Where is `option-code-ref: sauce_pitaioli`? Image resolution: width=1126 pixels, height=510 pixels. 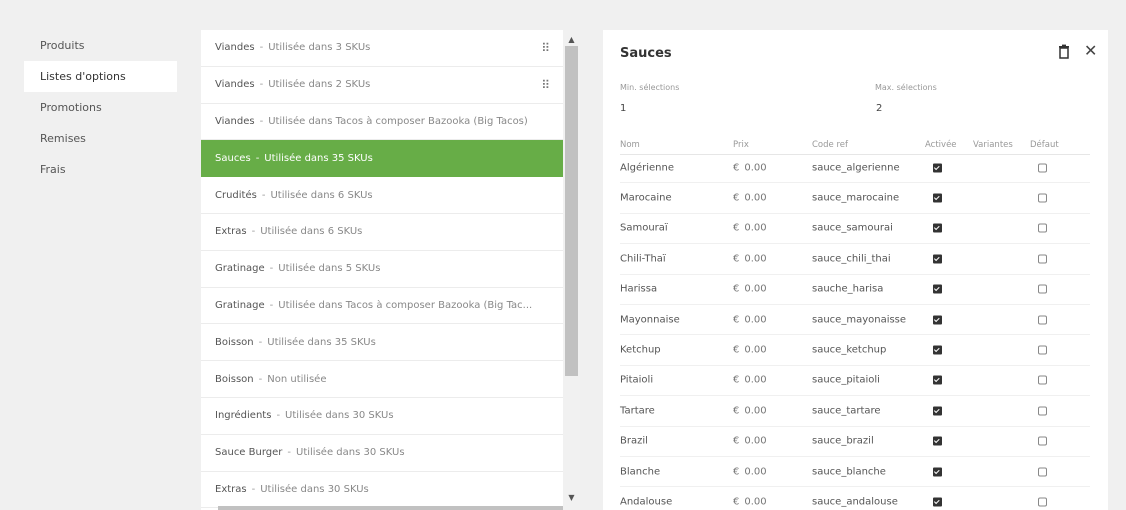
option-code-ref: sauce_pitaioli is located at coordinates (846, 380).